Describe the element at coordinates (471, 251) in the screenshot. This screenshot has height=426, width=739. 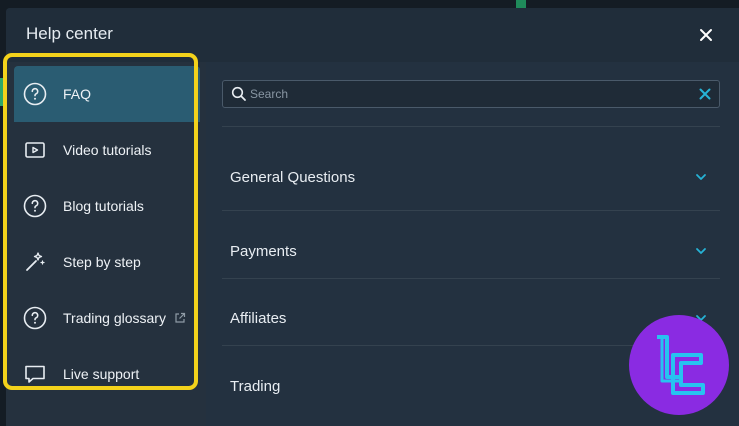
I see `faq-section-payments: Payments` at that location.